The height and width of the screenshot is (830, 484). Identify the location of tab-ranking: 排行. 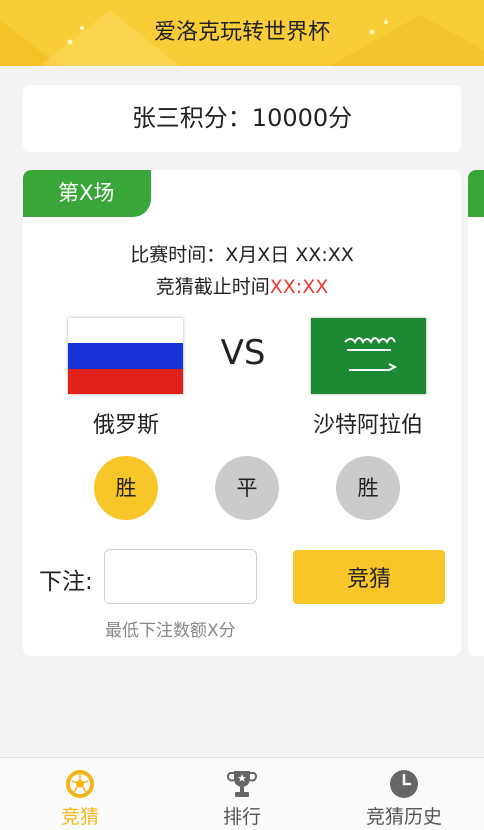
(242, 794).